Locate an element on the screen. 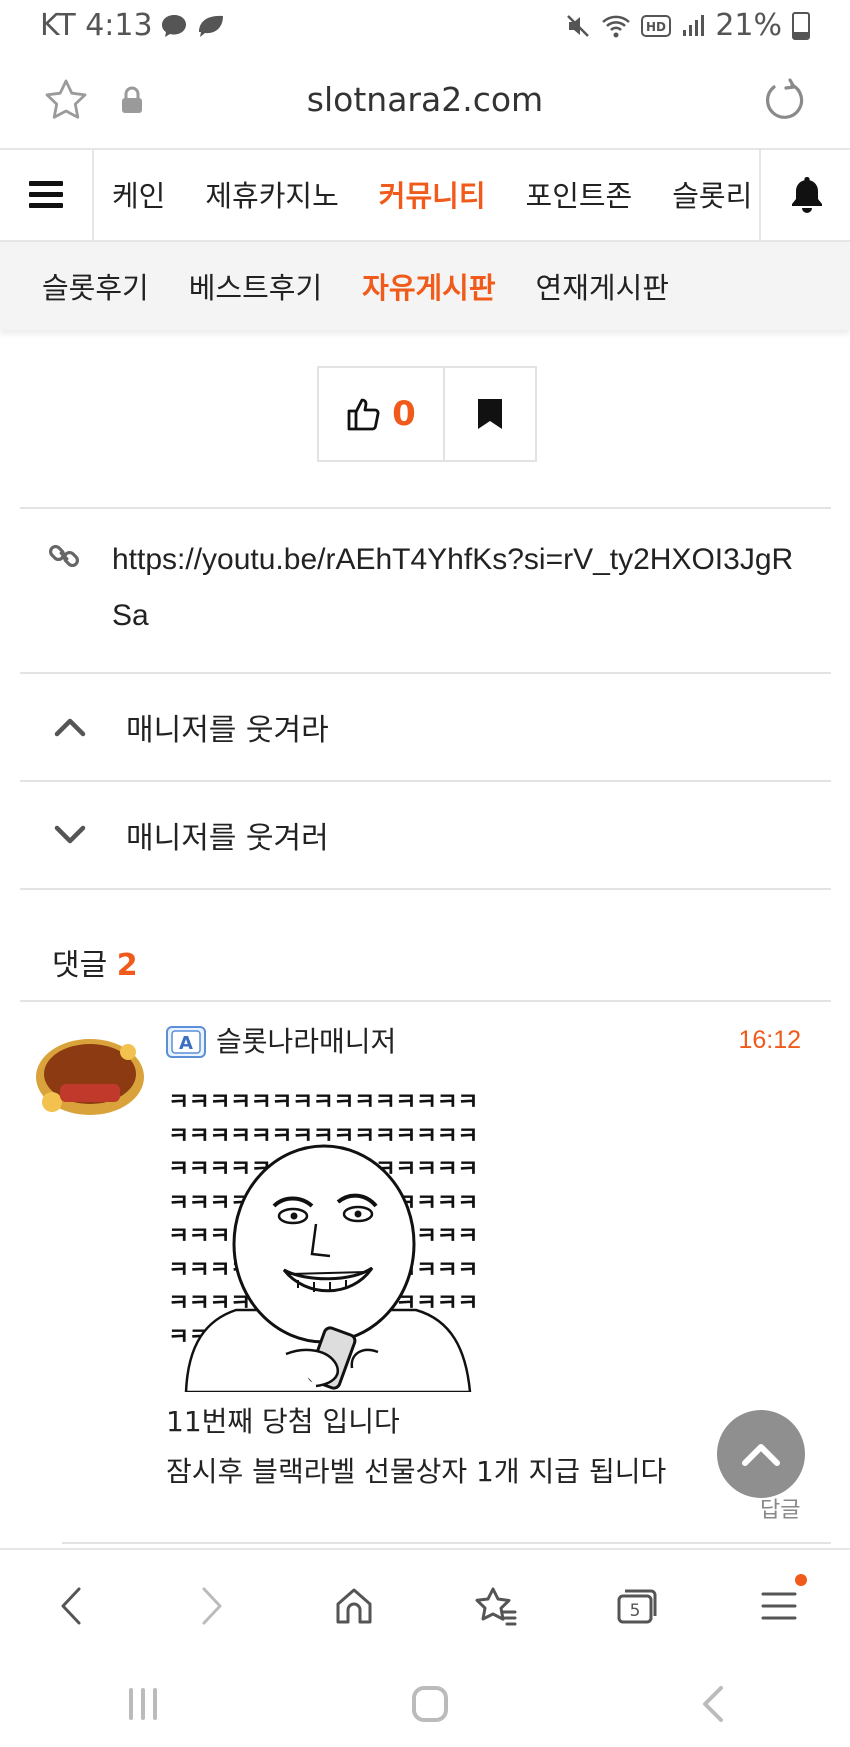 The width and height of the screenshot is (850, 1747). hamburger-menu-button is located at coordinates (47, 194).